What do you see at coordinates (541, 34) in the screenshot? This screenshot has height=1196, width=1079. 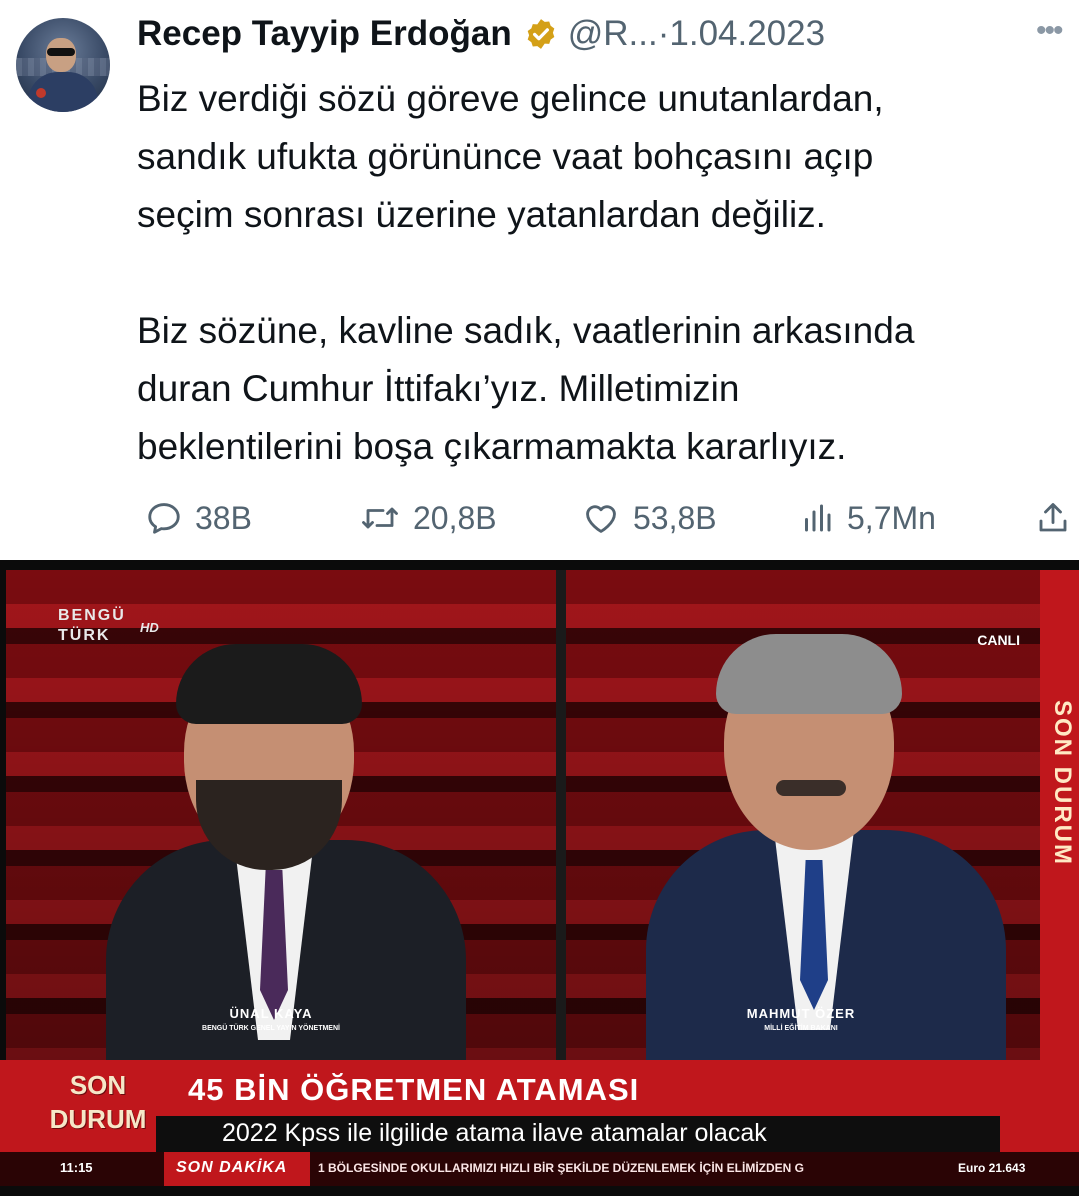 I see `verified-badge-icon` at bounding box center [541, 34].